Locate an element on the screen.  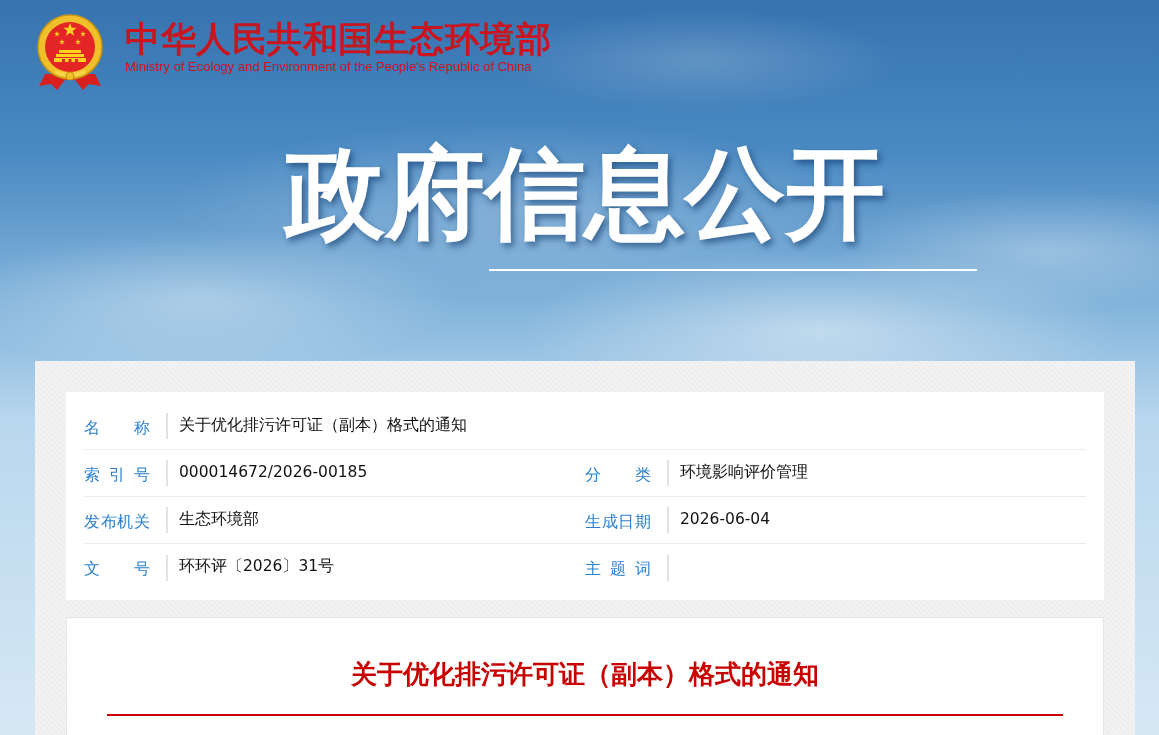
field-label: 生成日期 is located at coordinates (618, 522).